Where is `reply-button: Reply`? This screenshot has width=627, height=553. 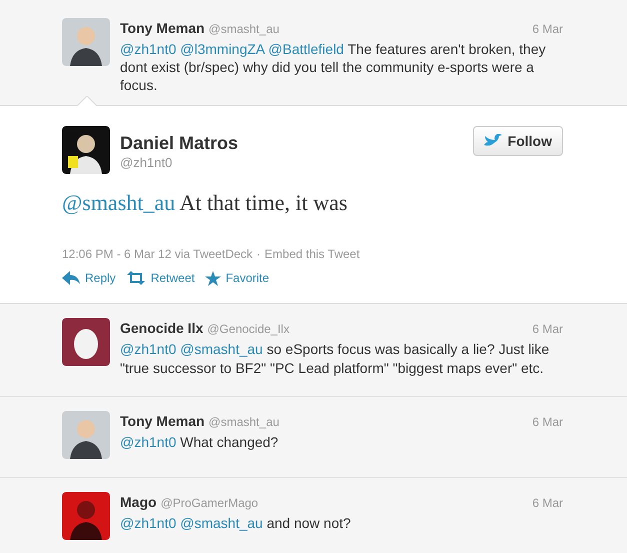 reply-button: Reply is located at coordinates (89, 278).